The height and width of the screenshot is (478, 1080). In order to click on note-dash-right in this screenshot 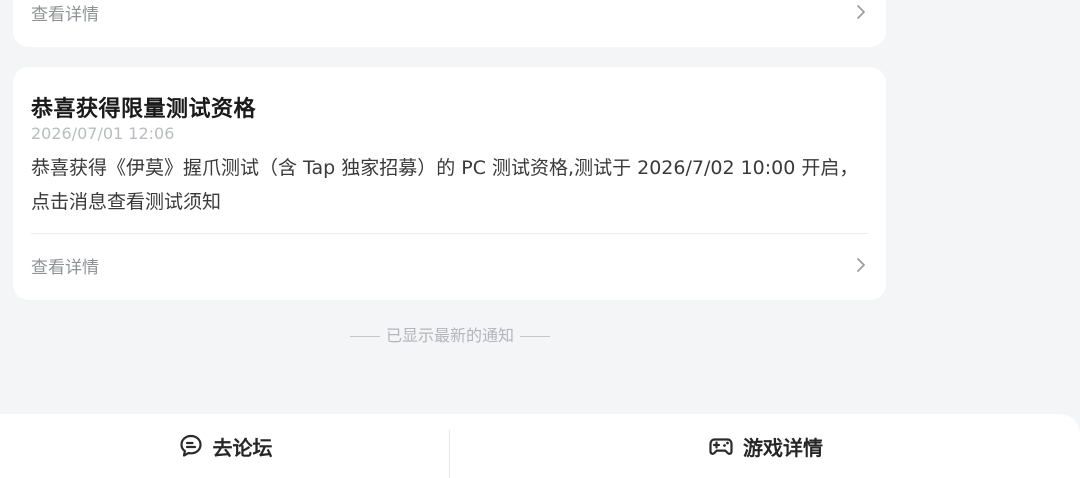, I will do `click(535, 336)`.